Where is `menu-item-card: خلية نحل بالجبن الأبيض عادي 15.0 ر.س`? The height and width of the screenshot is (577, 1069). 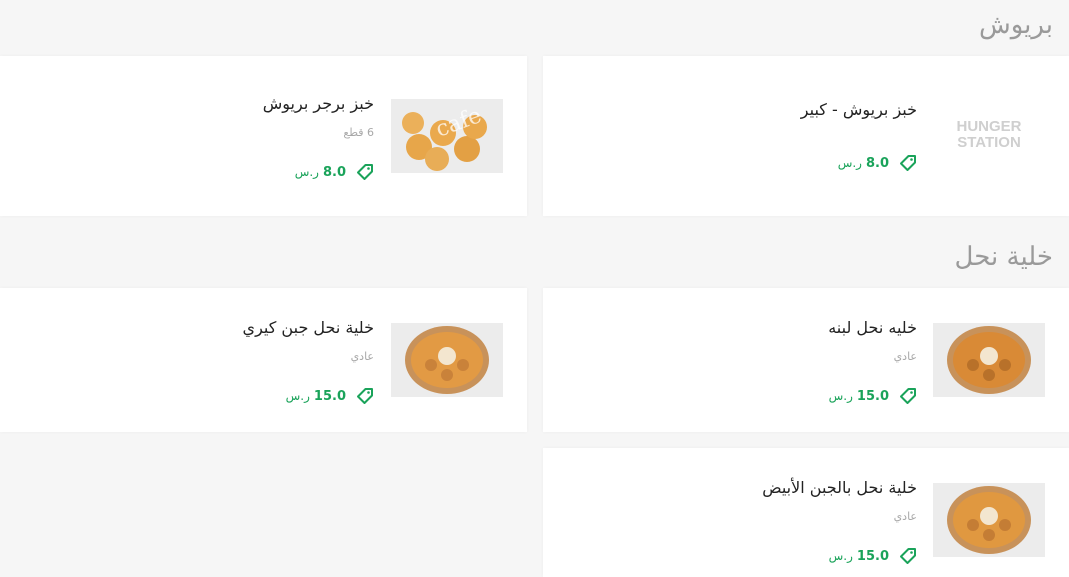
menu-item-card: خلية نحل بالجبن الأبيض عادي 15.0 ر.س is located at coordinates (806, 512).